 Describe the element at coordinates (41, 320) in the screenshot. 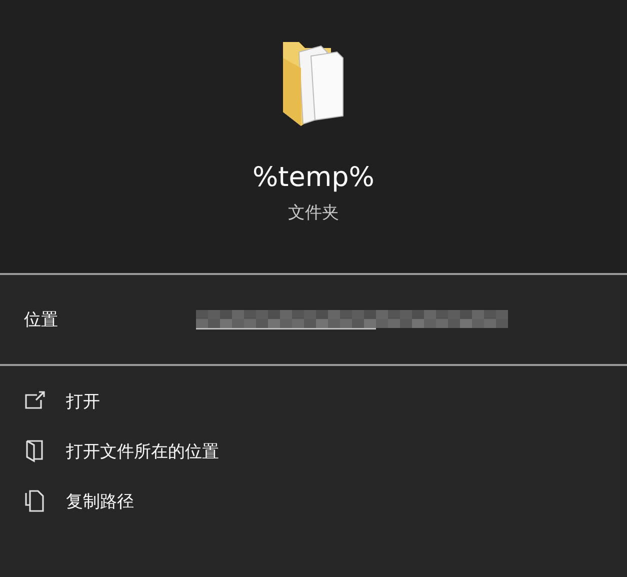

I see `detail-label: 位置` at that location.